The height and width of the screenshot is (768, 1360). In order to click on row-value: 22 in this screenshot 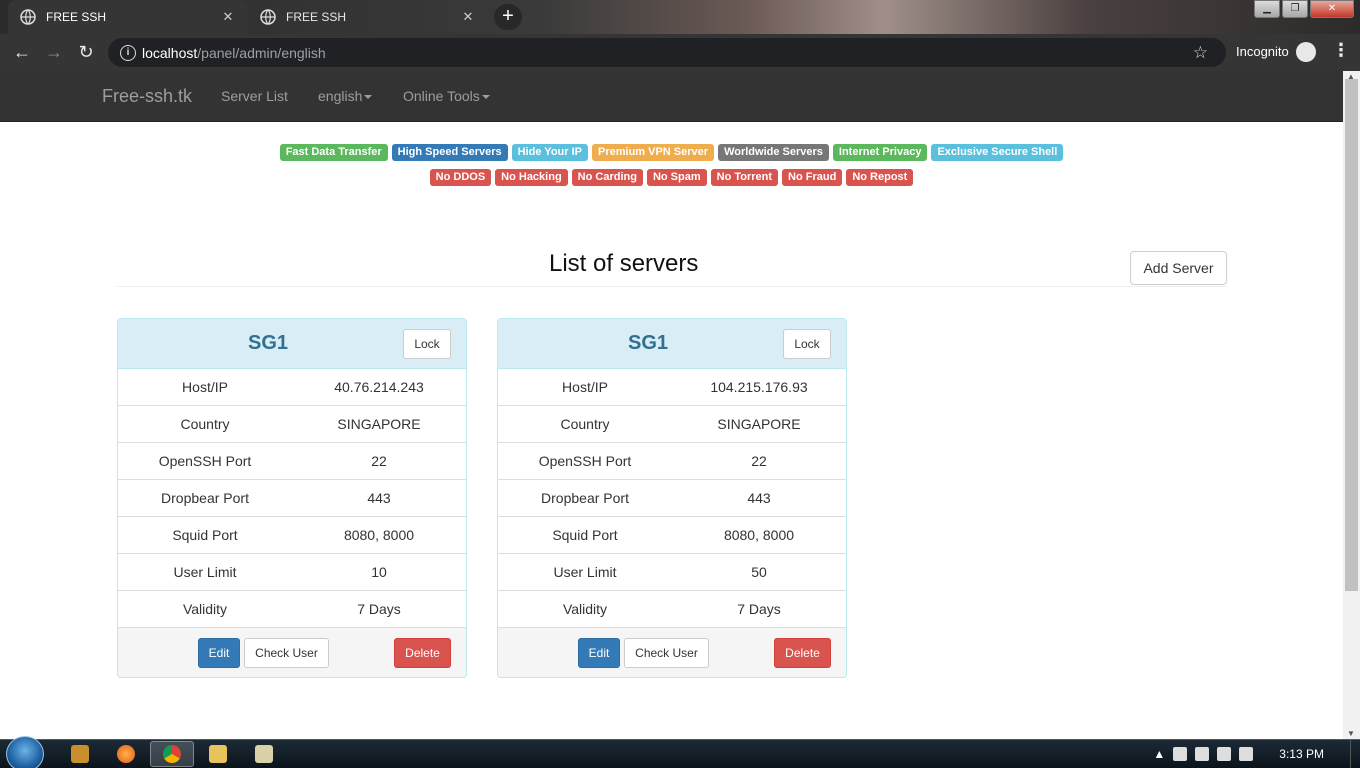, I will do `click(379, 461)`.